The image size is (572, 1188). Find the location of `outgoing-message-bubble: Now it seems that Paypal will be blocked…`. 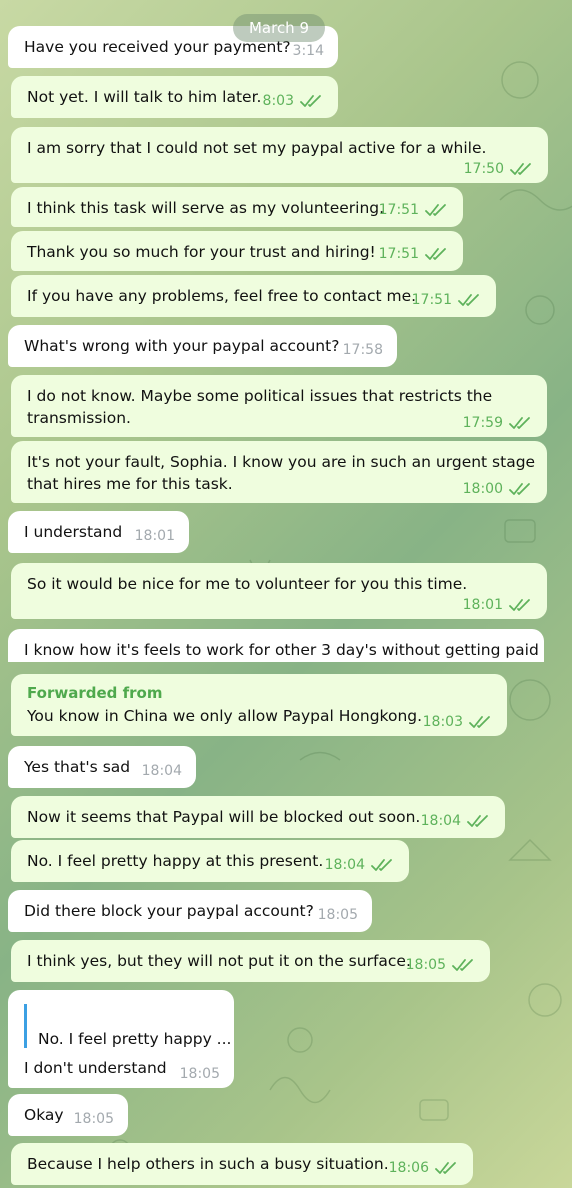

outgoing-message-bubble: Now it seems that Paypal will be blocked… is located at coordinates (258, 817).